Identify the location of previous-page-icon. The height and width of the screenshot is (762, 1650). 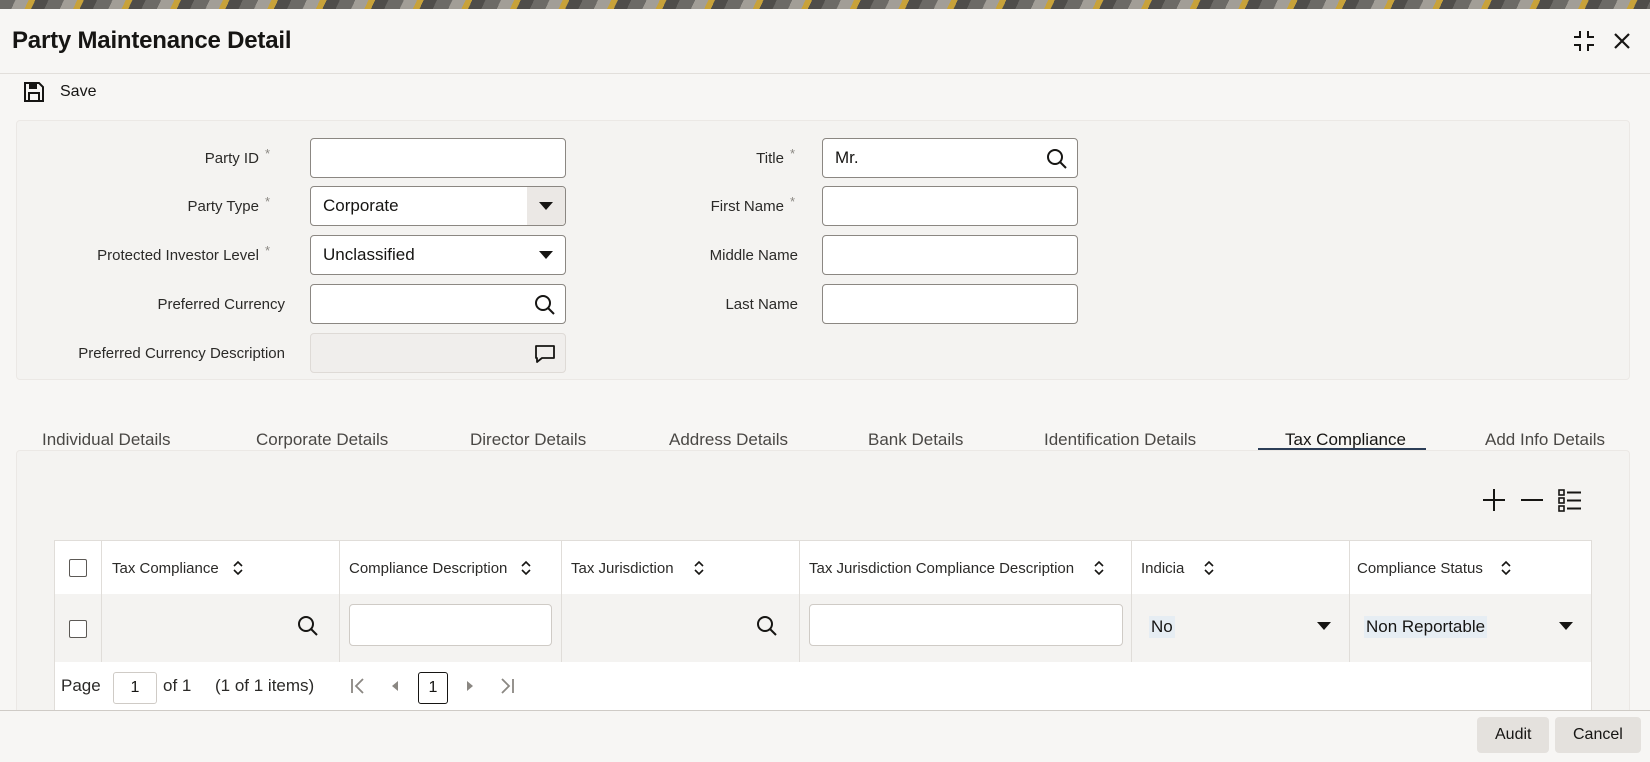
(395, 686).